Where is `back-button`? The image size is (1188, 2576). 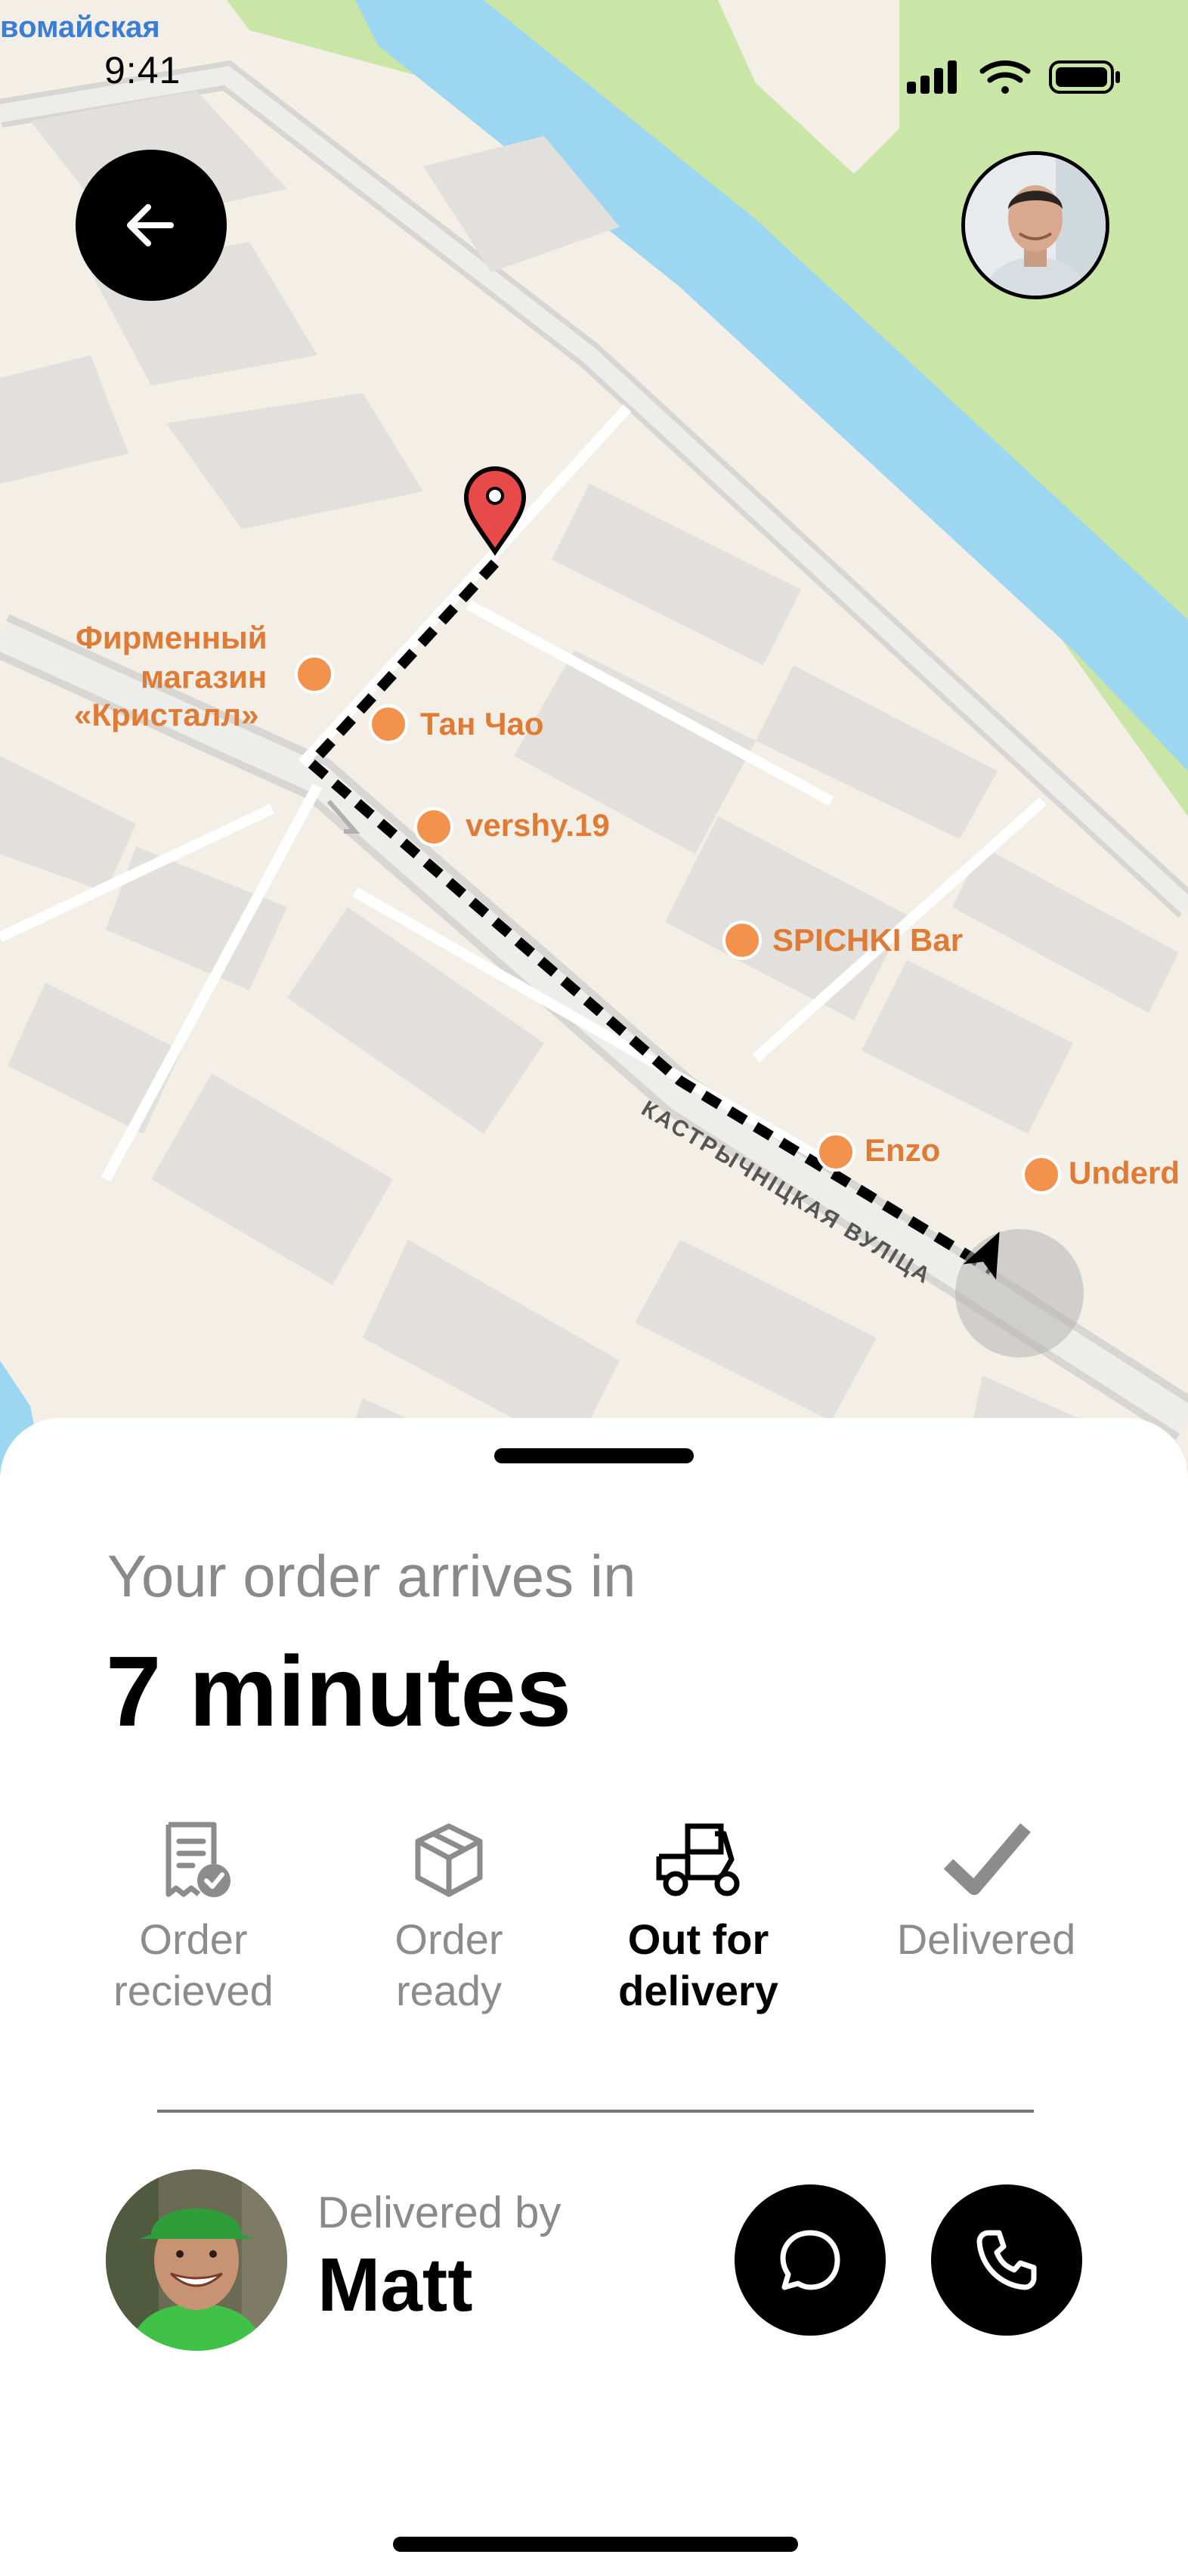 back-button is located at coordinates (151, 225).